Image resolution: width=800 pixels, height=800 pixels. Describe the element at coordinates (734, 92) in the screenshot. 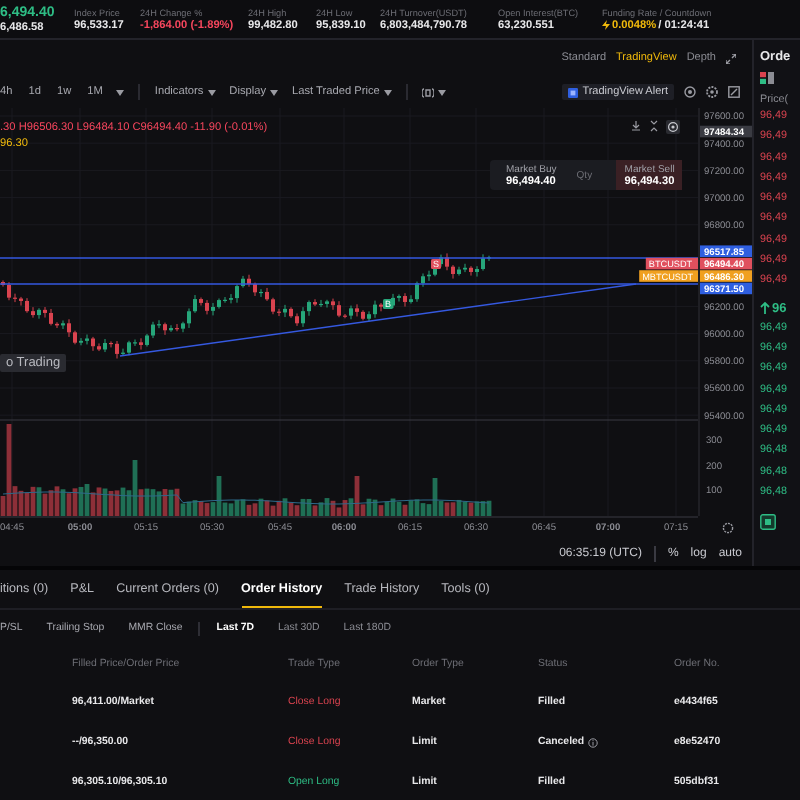

I see `fullscreen-icon` at that location.